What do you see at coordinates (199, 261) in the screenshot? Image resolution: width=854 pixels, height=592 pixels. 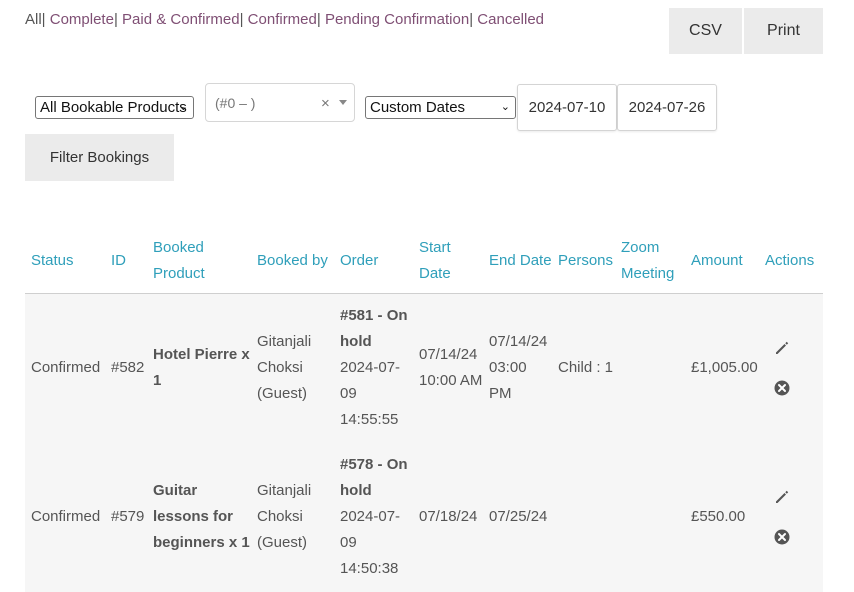 I see `header-booked-product: Booked Product` at bounding box center [199, 261].